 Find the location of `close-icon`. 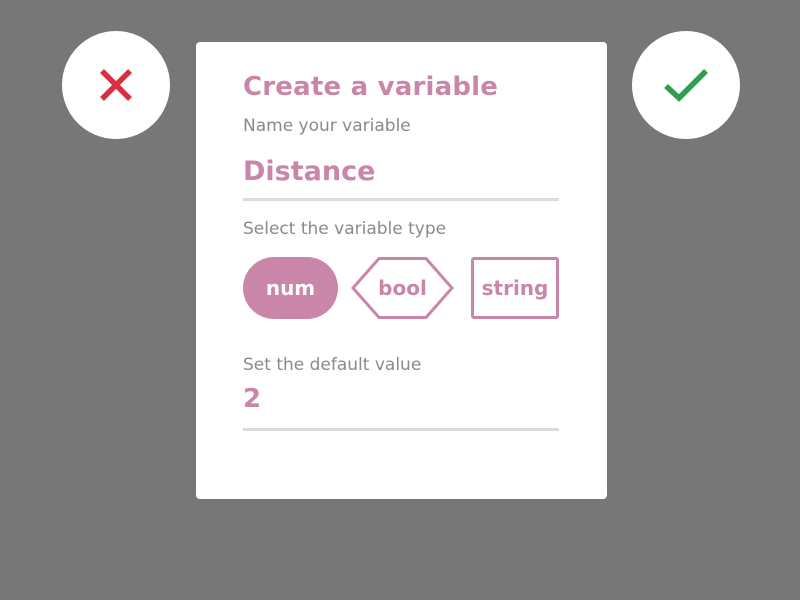

close-icon is located at coordinates (116, 85).